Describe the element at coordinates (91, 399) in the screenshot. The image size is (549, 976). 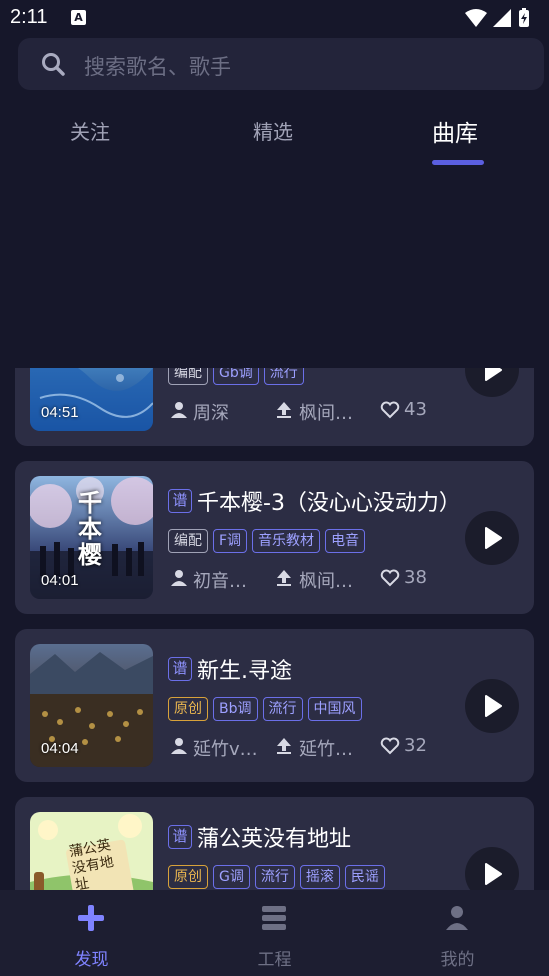
I see `song-cover: 04:51` at that location.